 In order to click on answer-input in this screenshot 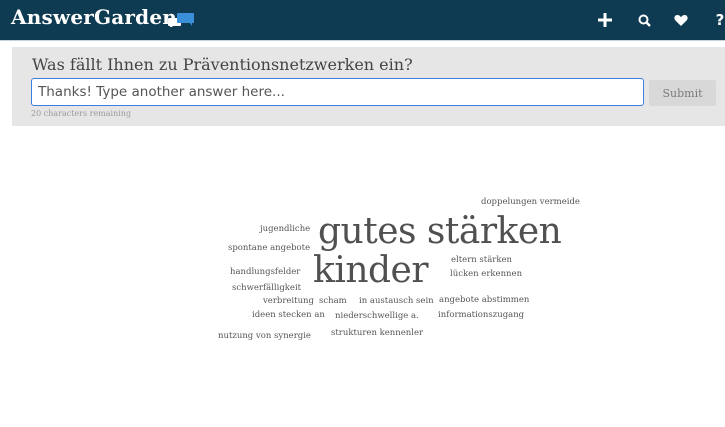, I will do `click(337, 92)`.